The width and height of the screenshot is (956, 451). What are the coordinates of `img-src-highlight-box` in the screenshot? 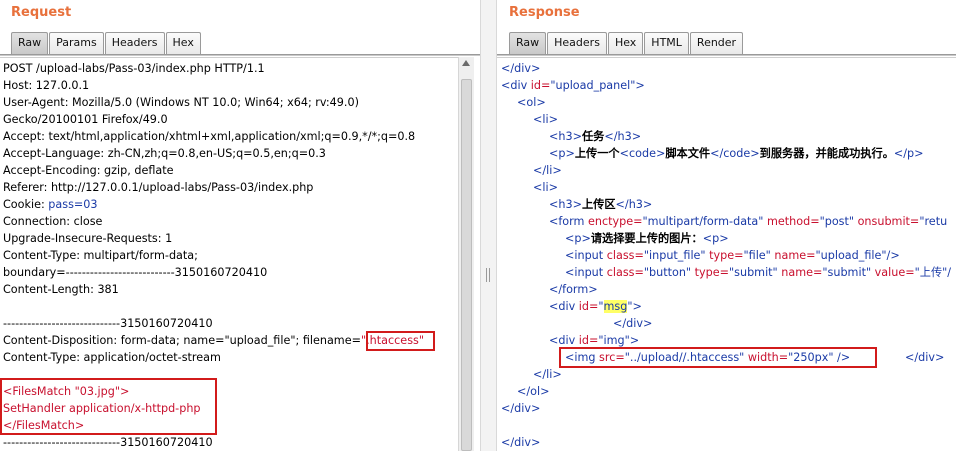 It's located at (718, 357).